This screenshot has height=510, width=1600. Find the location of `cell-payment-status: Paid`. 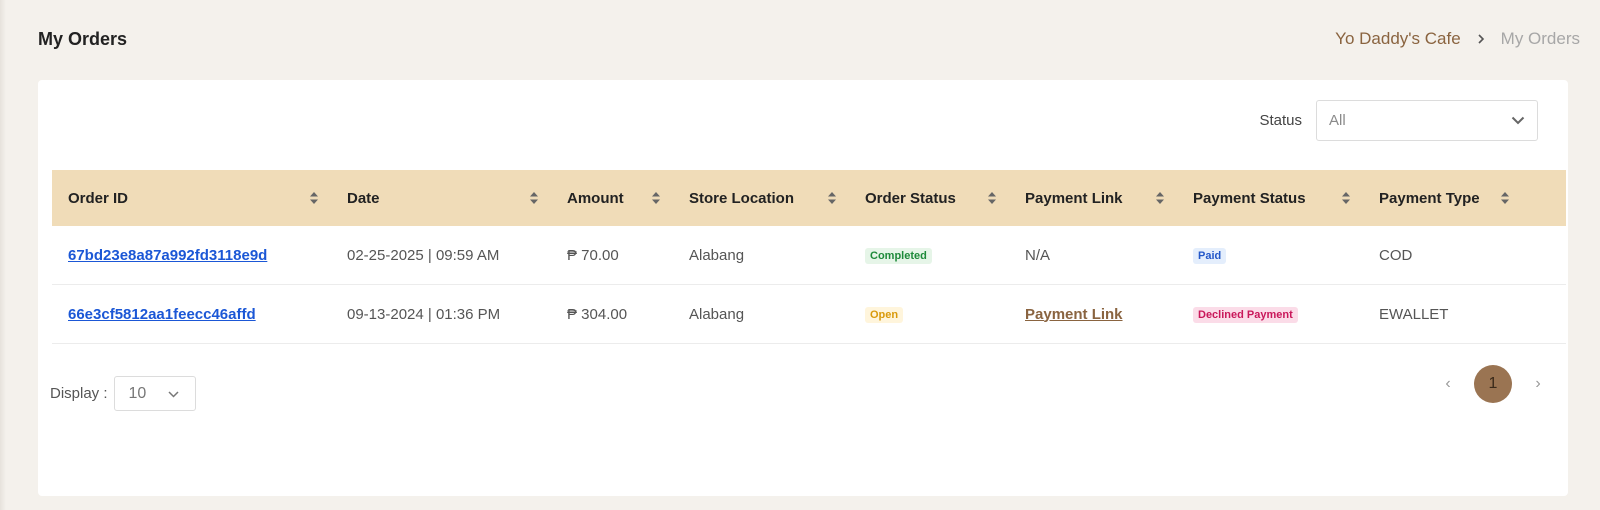

cell-payment-status: Paid is located at coordinates (1270, 255).